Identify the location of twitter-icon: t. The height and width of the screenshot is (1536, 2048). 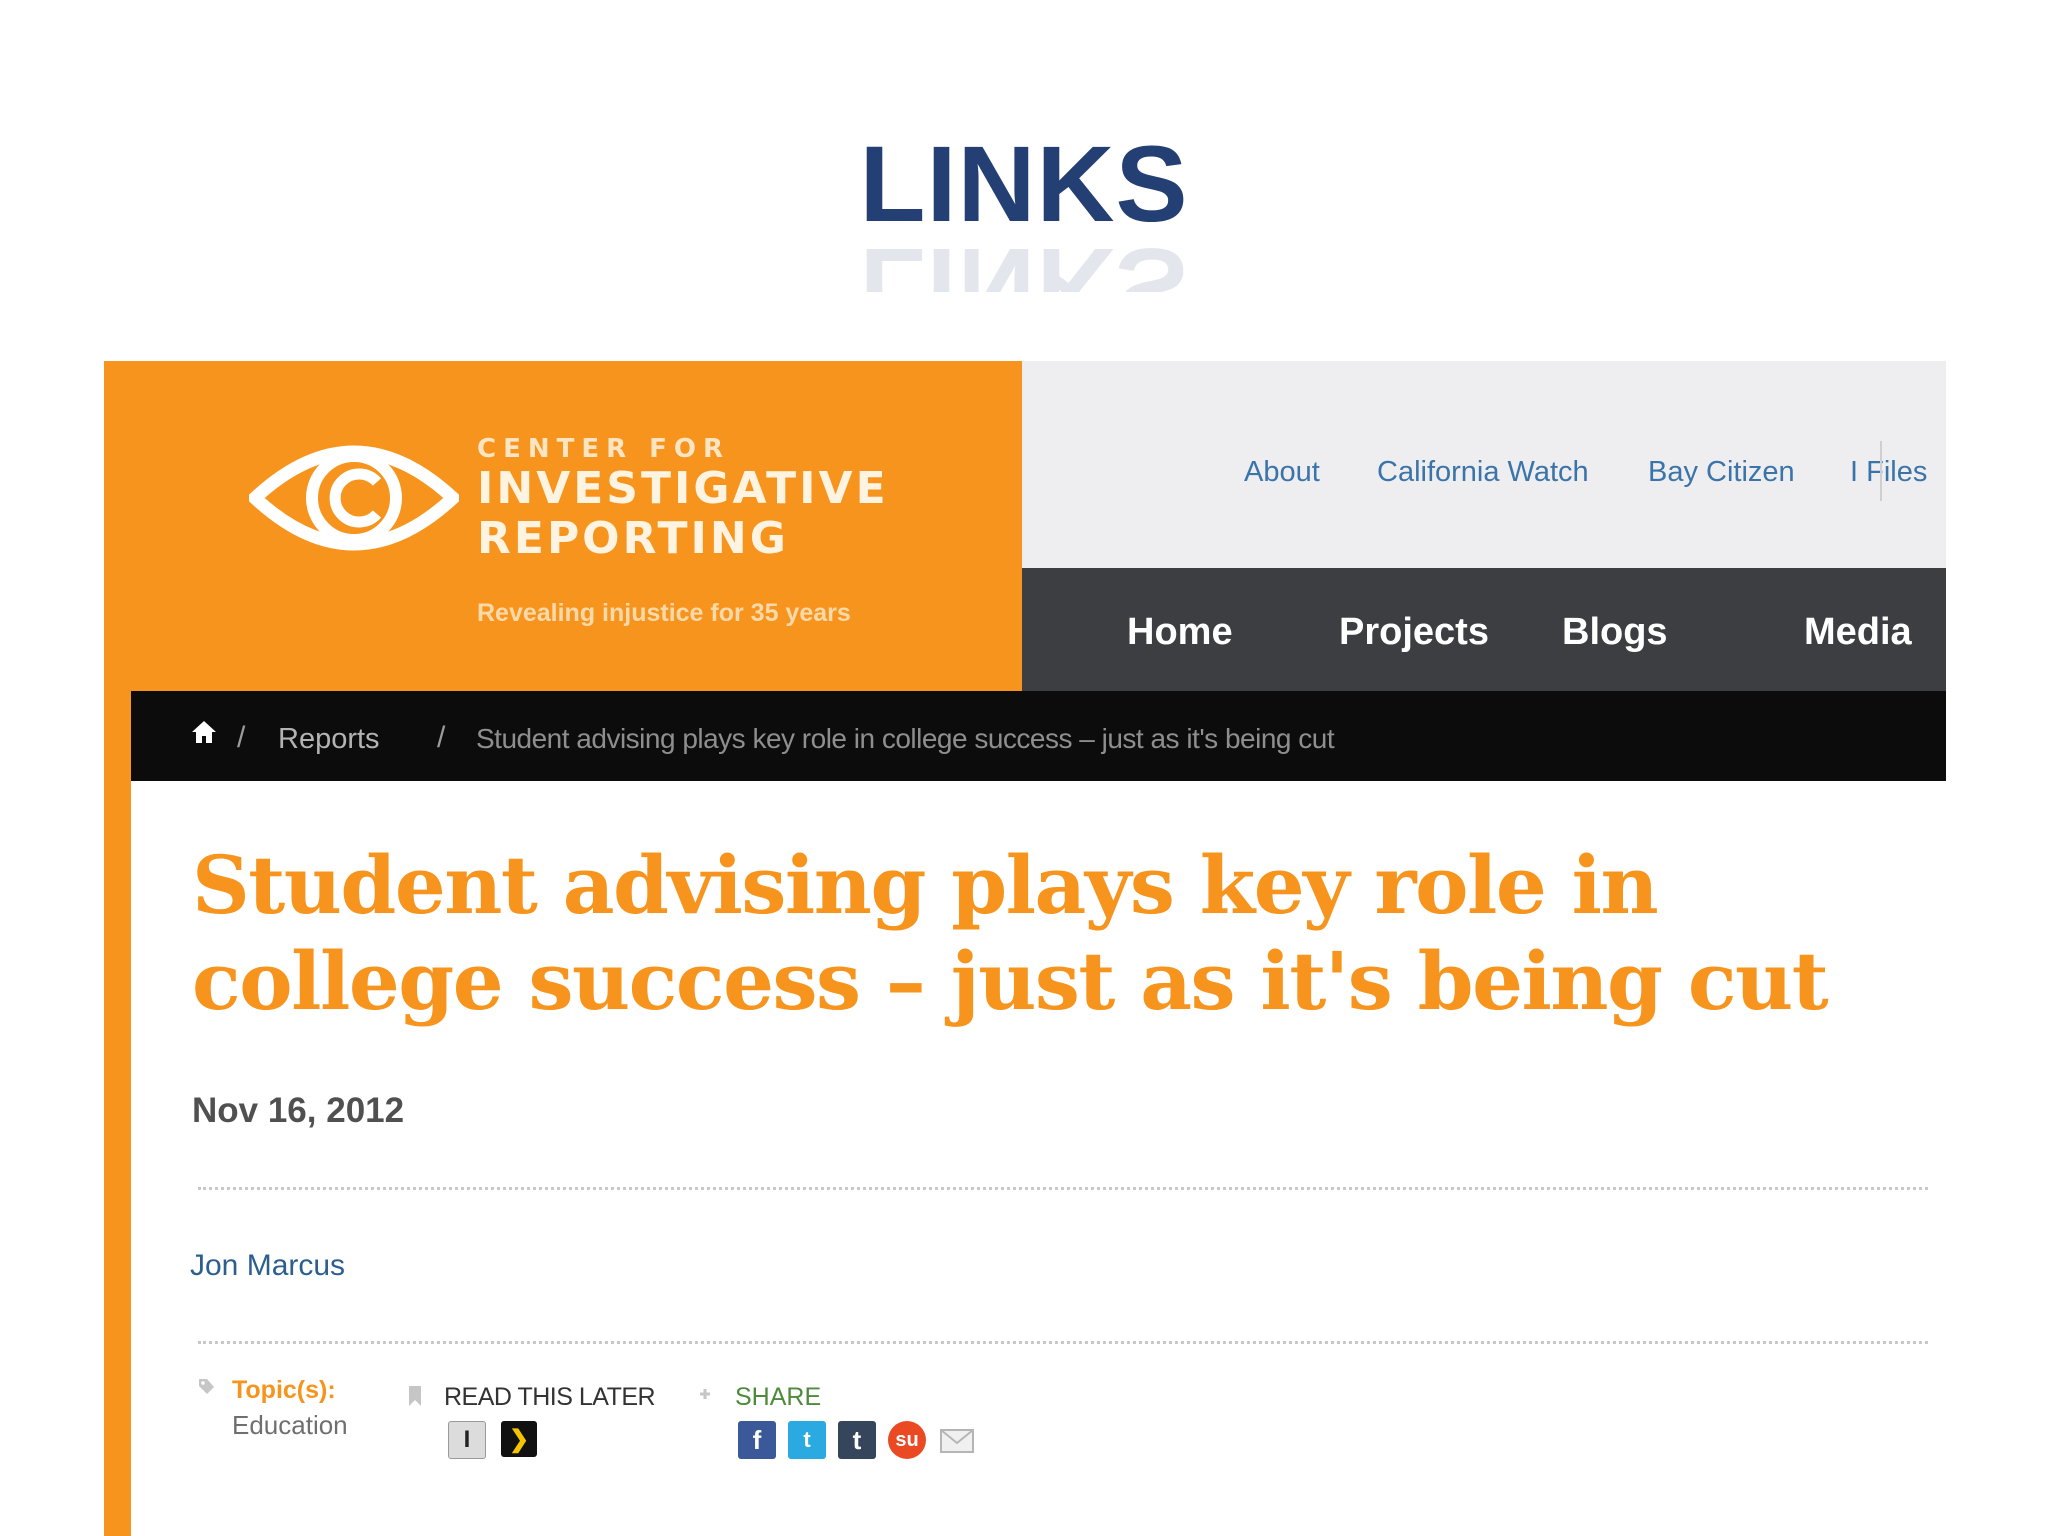
(807, 1440).